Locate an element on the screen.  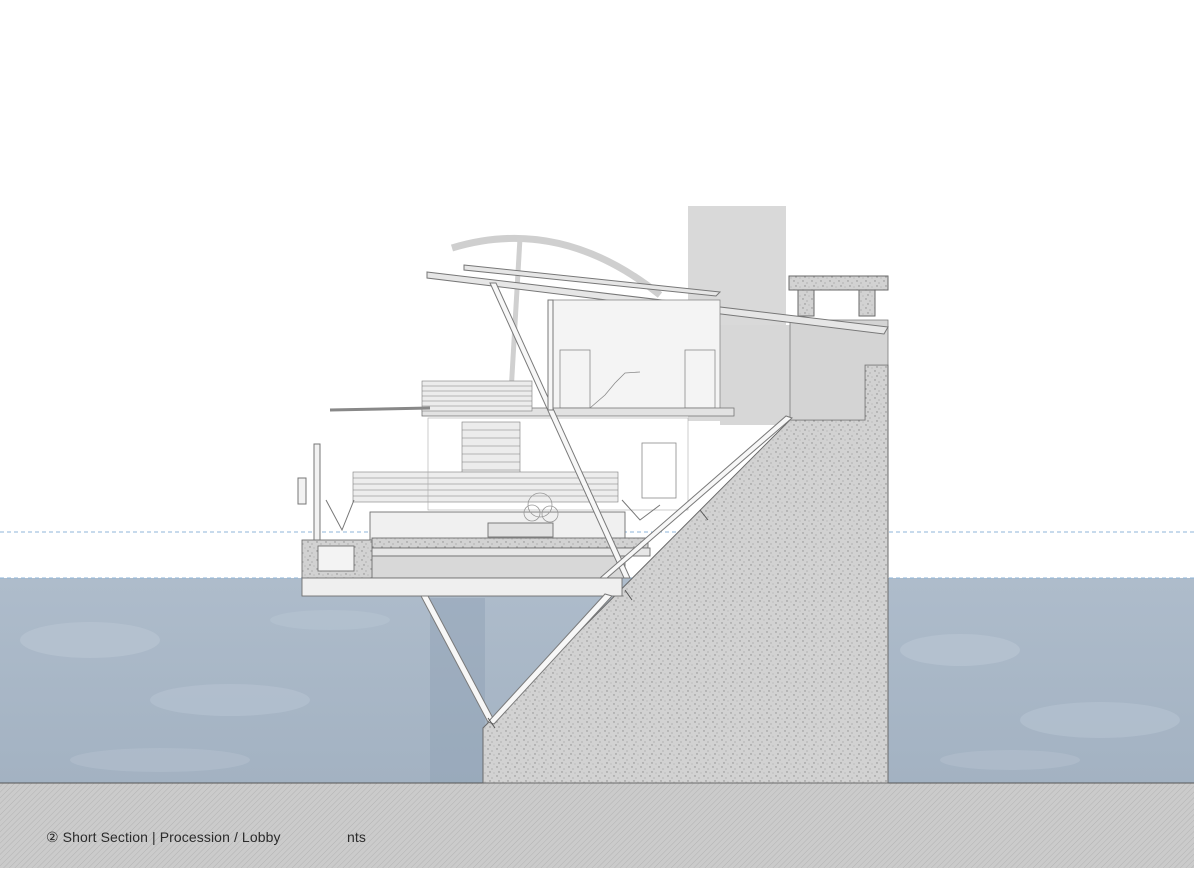
drawing-caption: ② Short Section | Procession / Lobby is located at coordinates (163, 837).